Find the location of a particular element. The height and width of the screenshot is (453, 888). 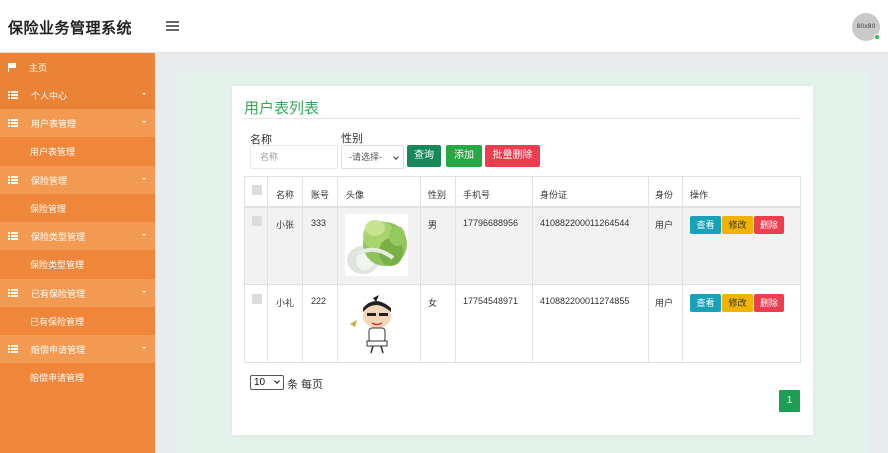

page-button-1: 1 is located at coordinates (789, 401).